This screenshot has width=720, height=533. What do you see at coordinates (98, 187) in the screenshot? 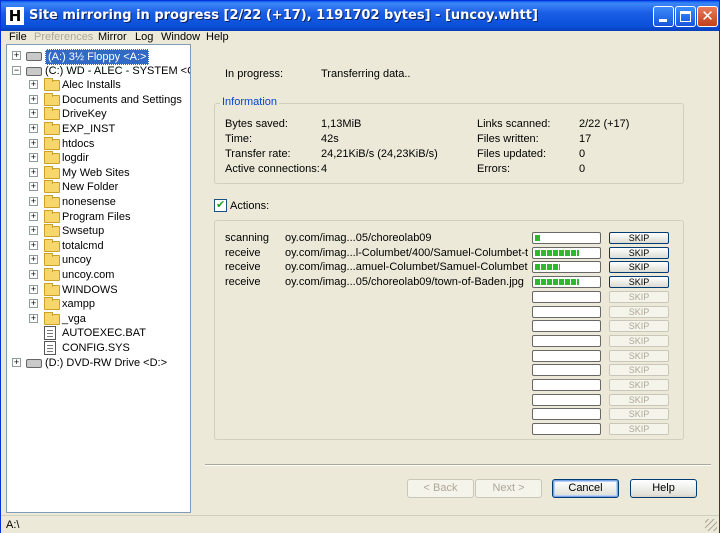
I see `tree-item: + New Folder` at bounding box center [98, 187].